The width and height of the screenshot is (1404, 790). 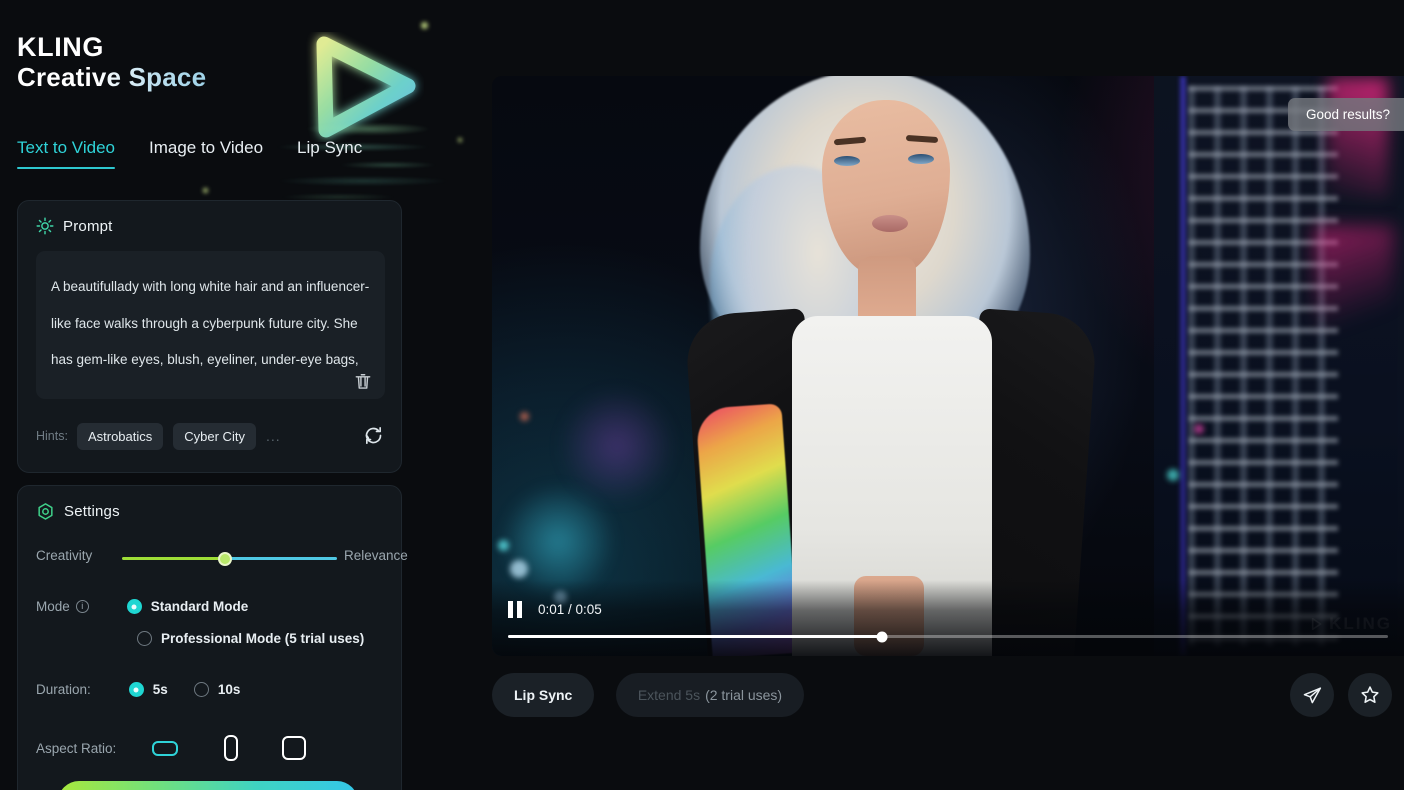 I want to click on creativity-slider-handle, so click(x=225, y=558).